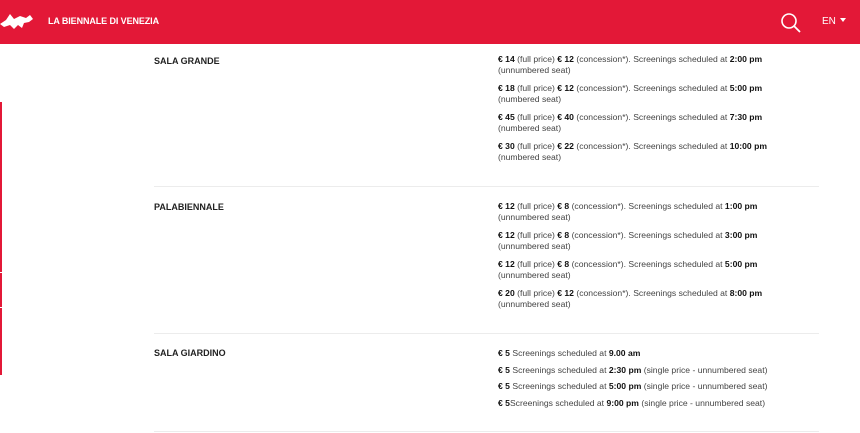 This screenshot has height=433, width=860. Describe the element at coordinates (569, 353) in the screenshot. I see `price-entry: € 5 Screenings scheduled at 9.00 am` at that location.